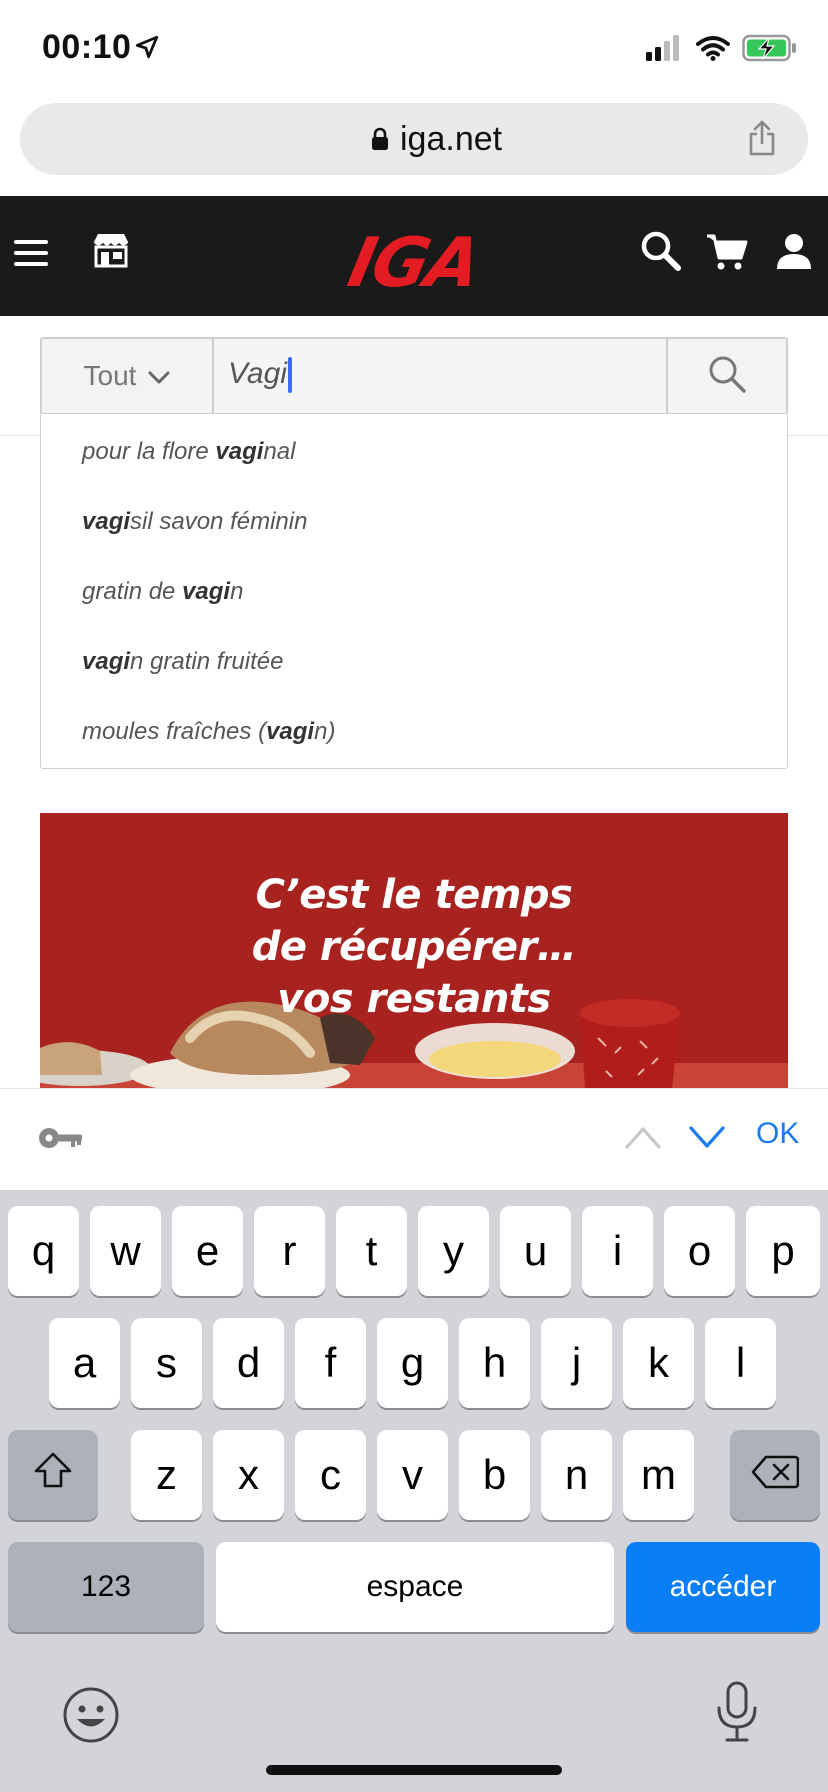 Image resolution: width=828 pixels, height=1792 pixels. I want to click on key-r: r, so click(289, 1251).